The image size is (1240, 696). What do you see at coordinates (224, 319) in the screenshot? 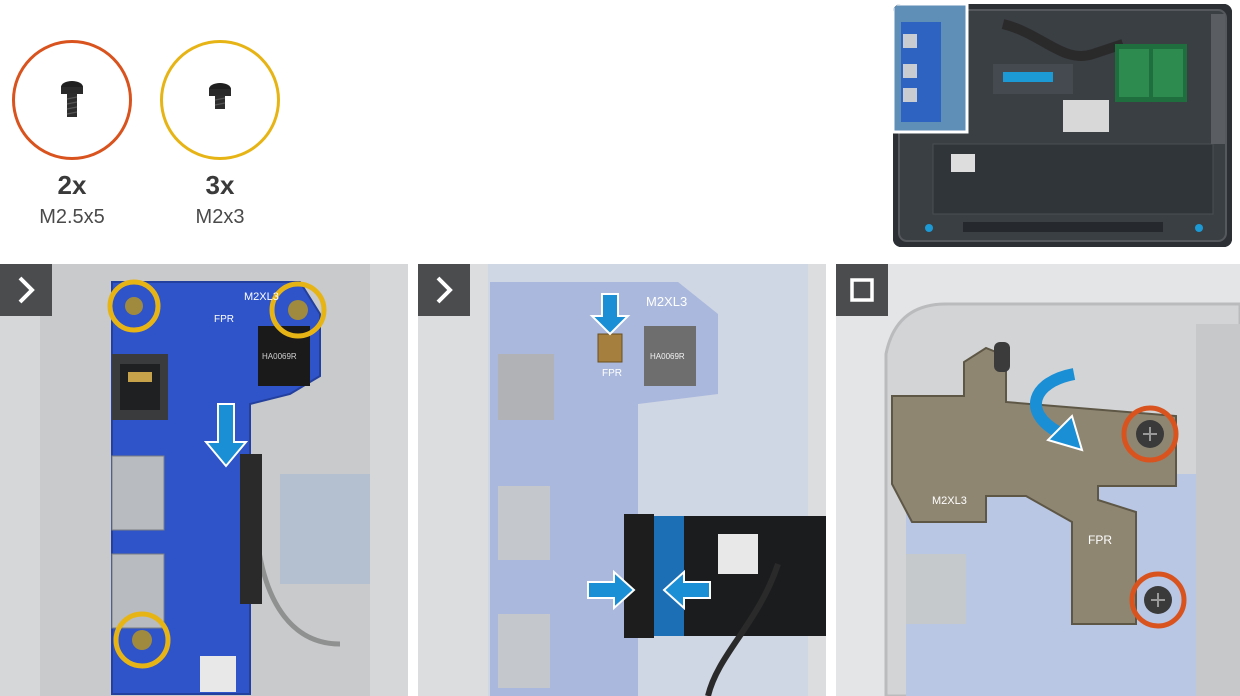
I see `board-fpr-label: FPR` at bounding box center [224, 319].